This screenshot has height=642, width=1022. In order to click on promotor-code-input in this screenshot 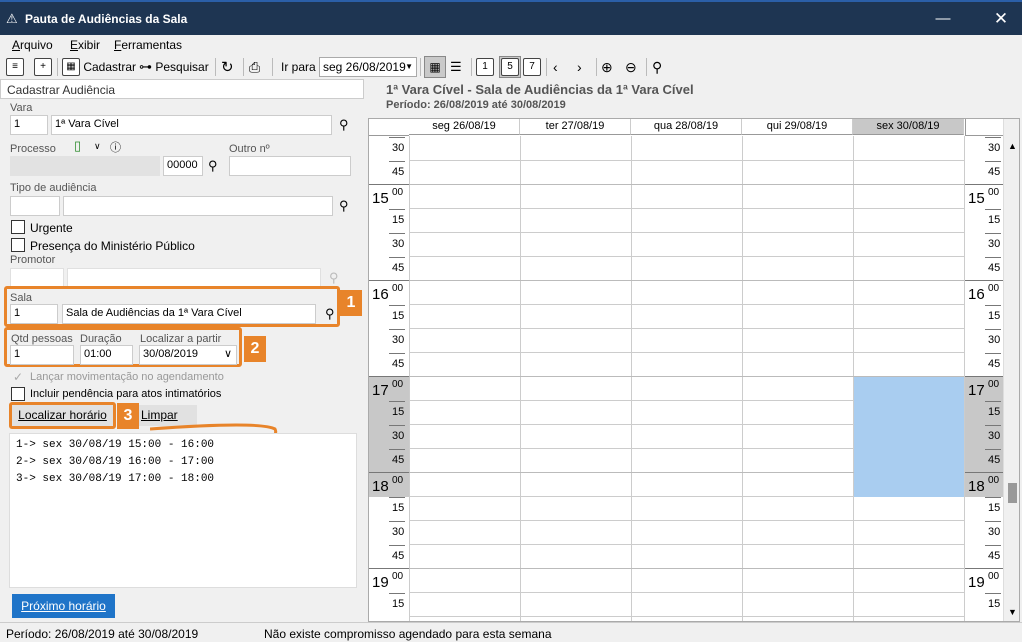, I will do `click(37, 278)`.